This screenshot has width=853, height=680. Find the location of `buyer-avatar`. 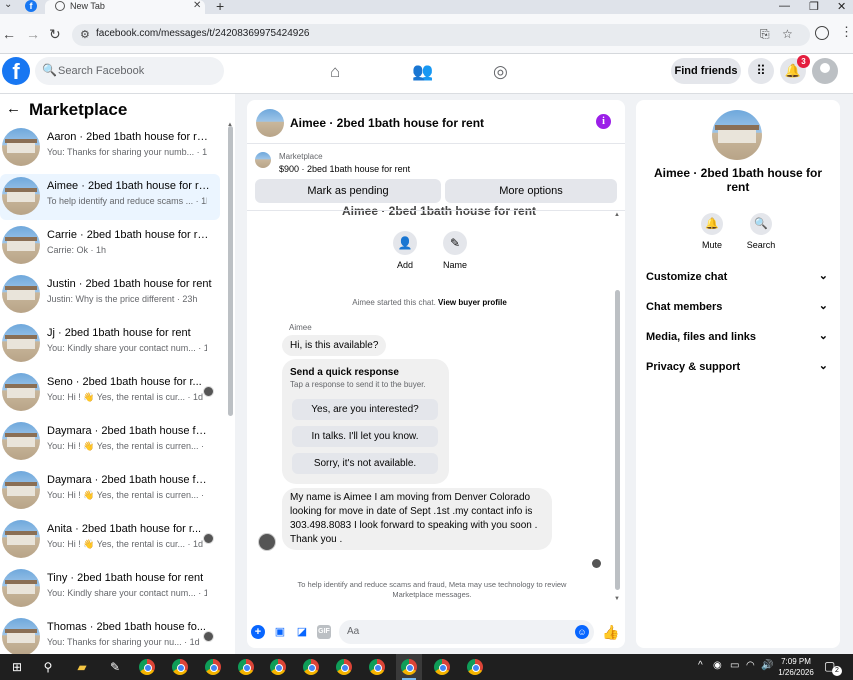

buyer-avatar is located at coordinates (208, 538).